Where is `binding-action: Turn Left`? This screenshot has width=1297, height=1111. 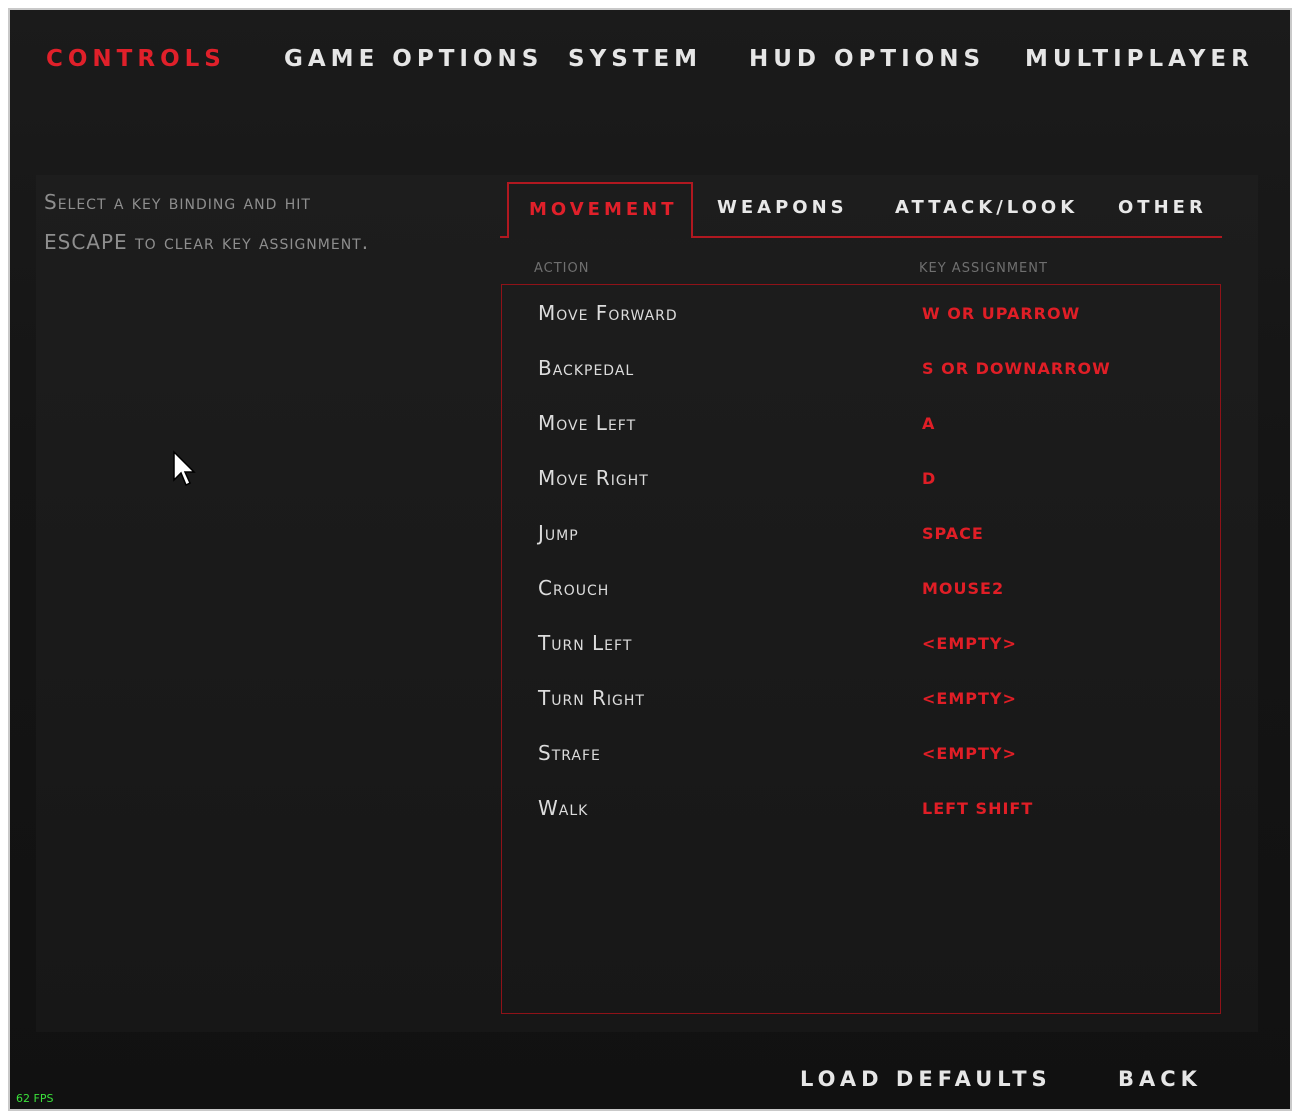 binding-action: Turn Left is located at coordinates (585, 643).